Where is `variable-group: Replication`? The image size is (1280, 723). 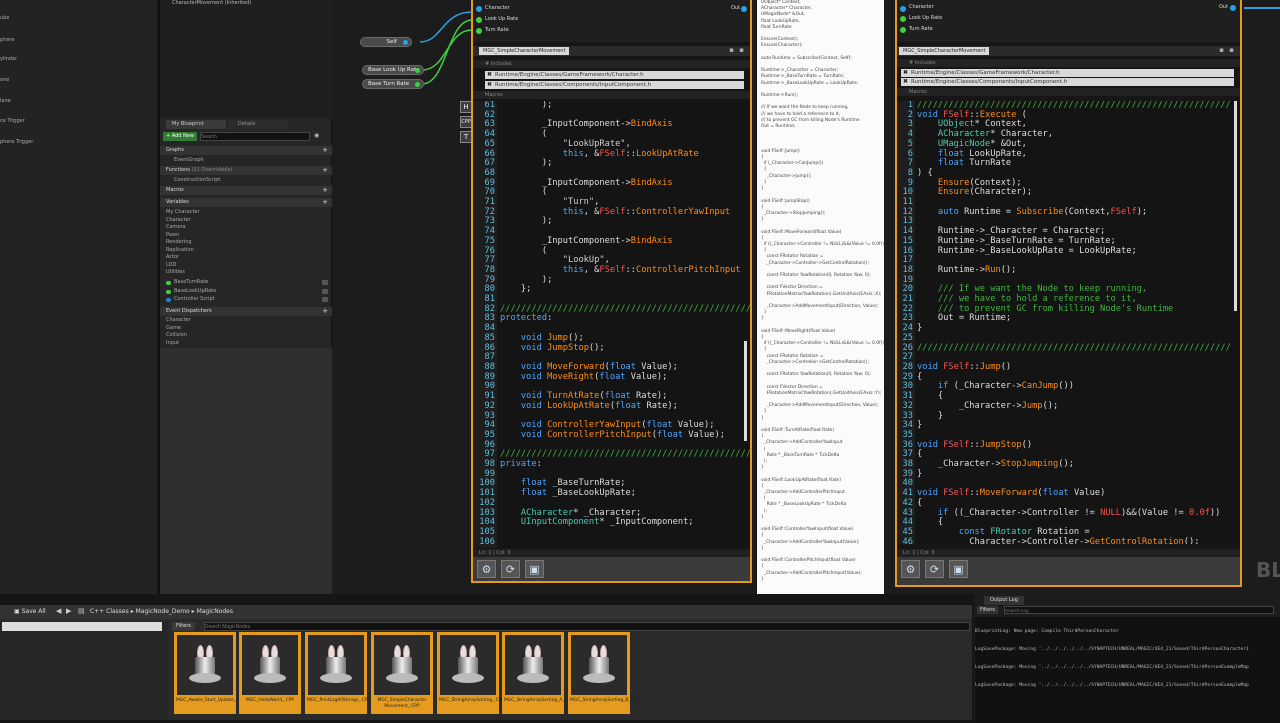 variable-group: Replication is located at coordinates (180, 251).